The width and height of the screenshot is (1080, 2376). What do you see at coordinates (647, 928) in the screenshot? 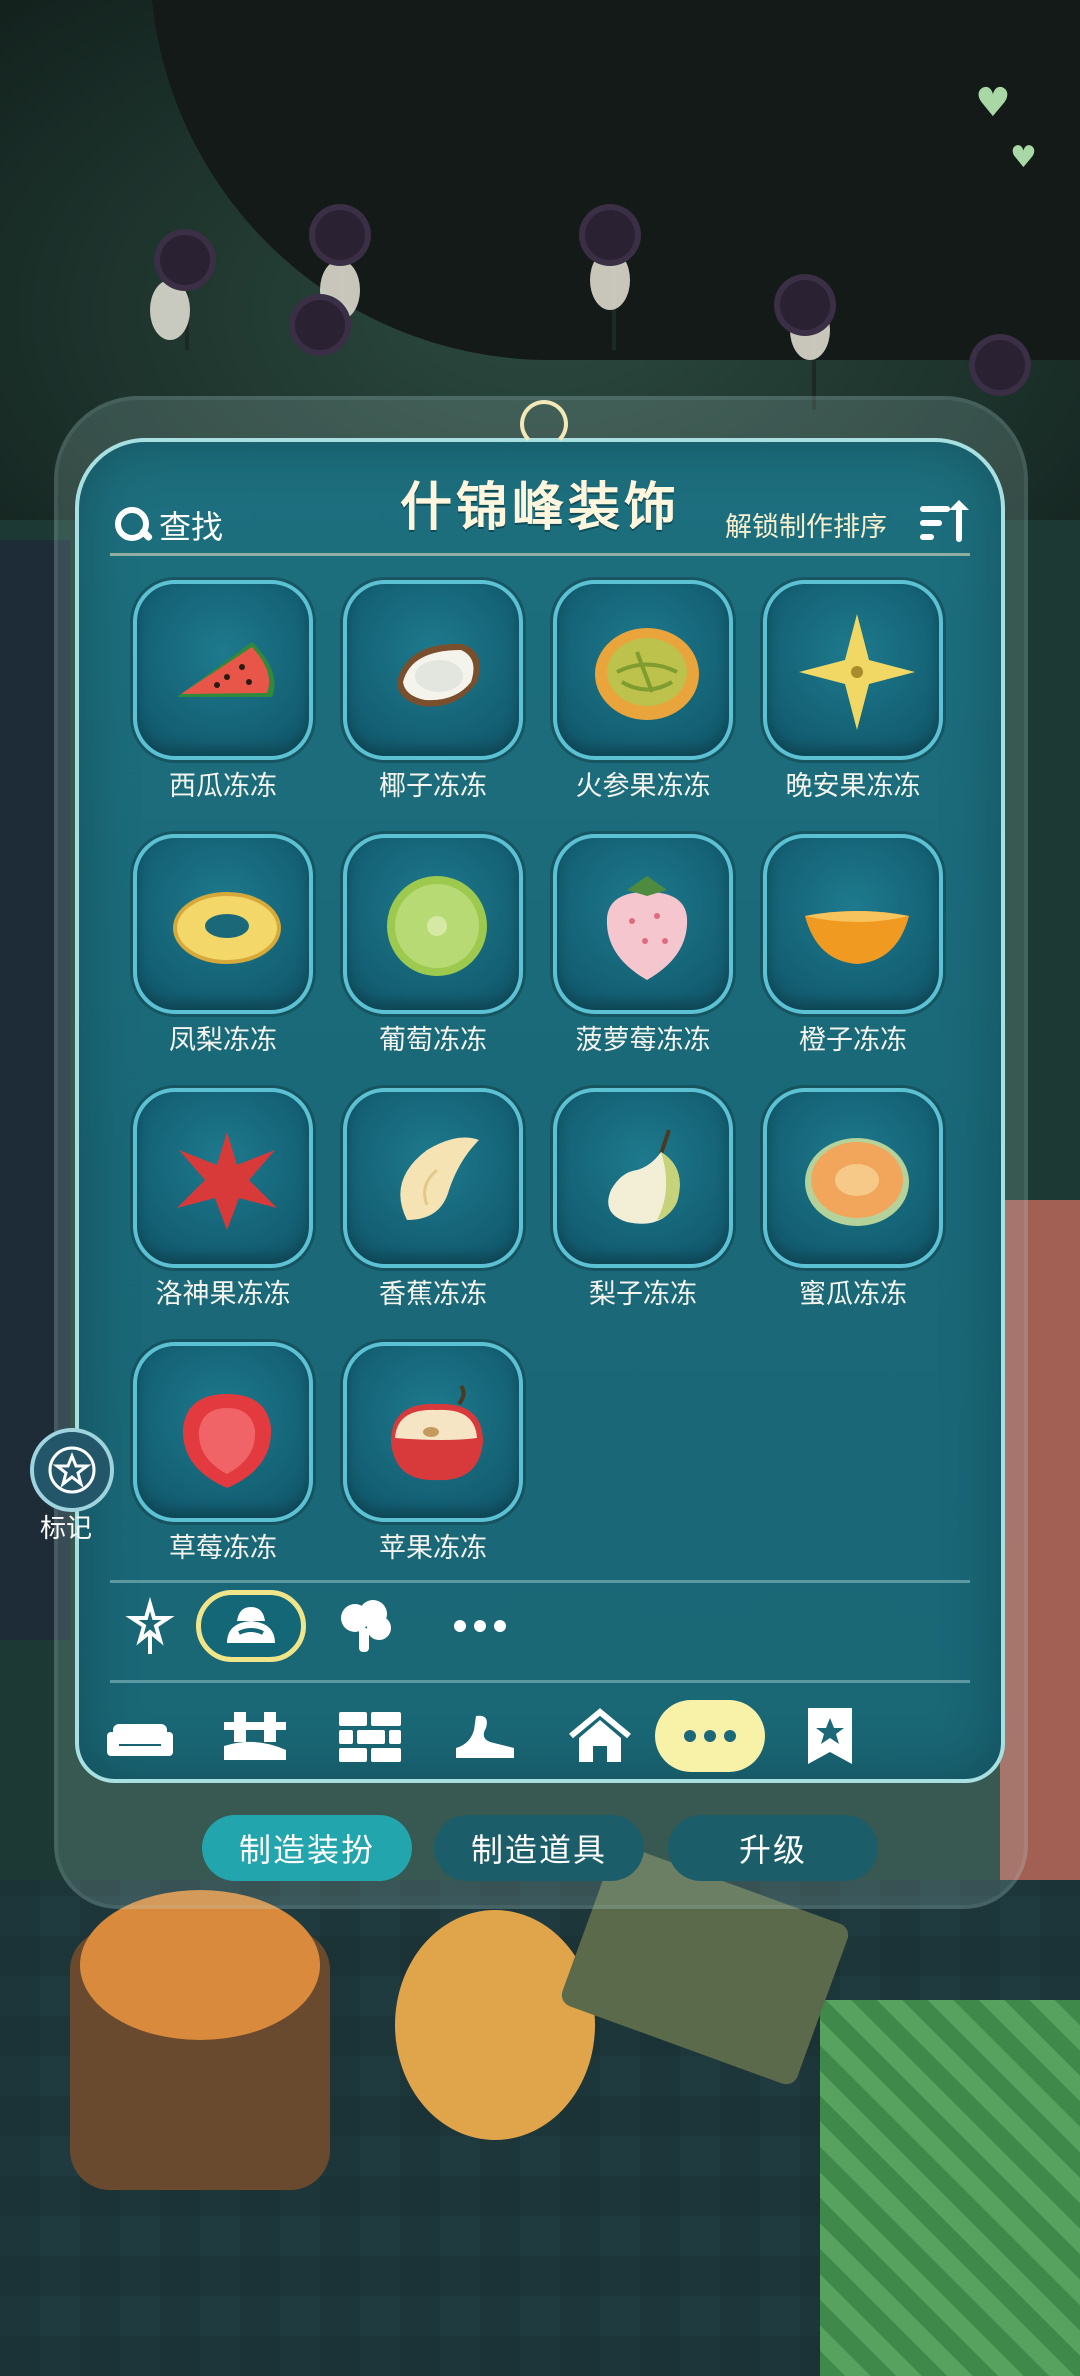
I see `pineberry-icon` at bounding box center [647, 928].